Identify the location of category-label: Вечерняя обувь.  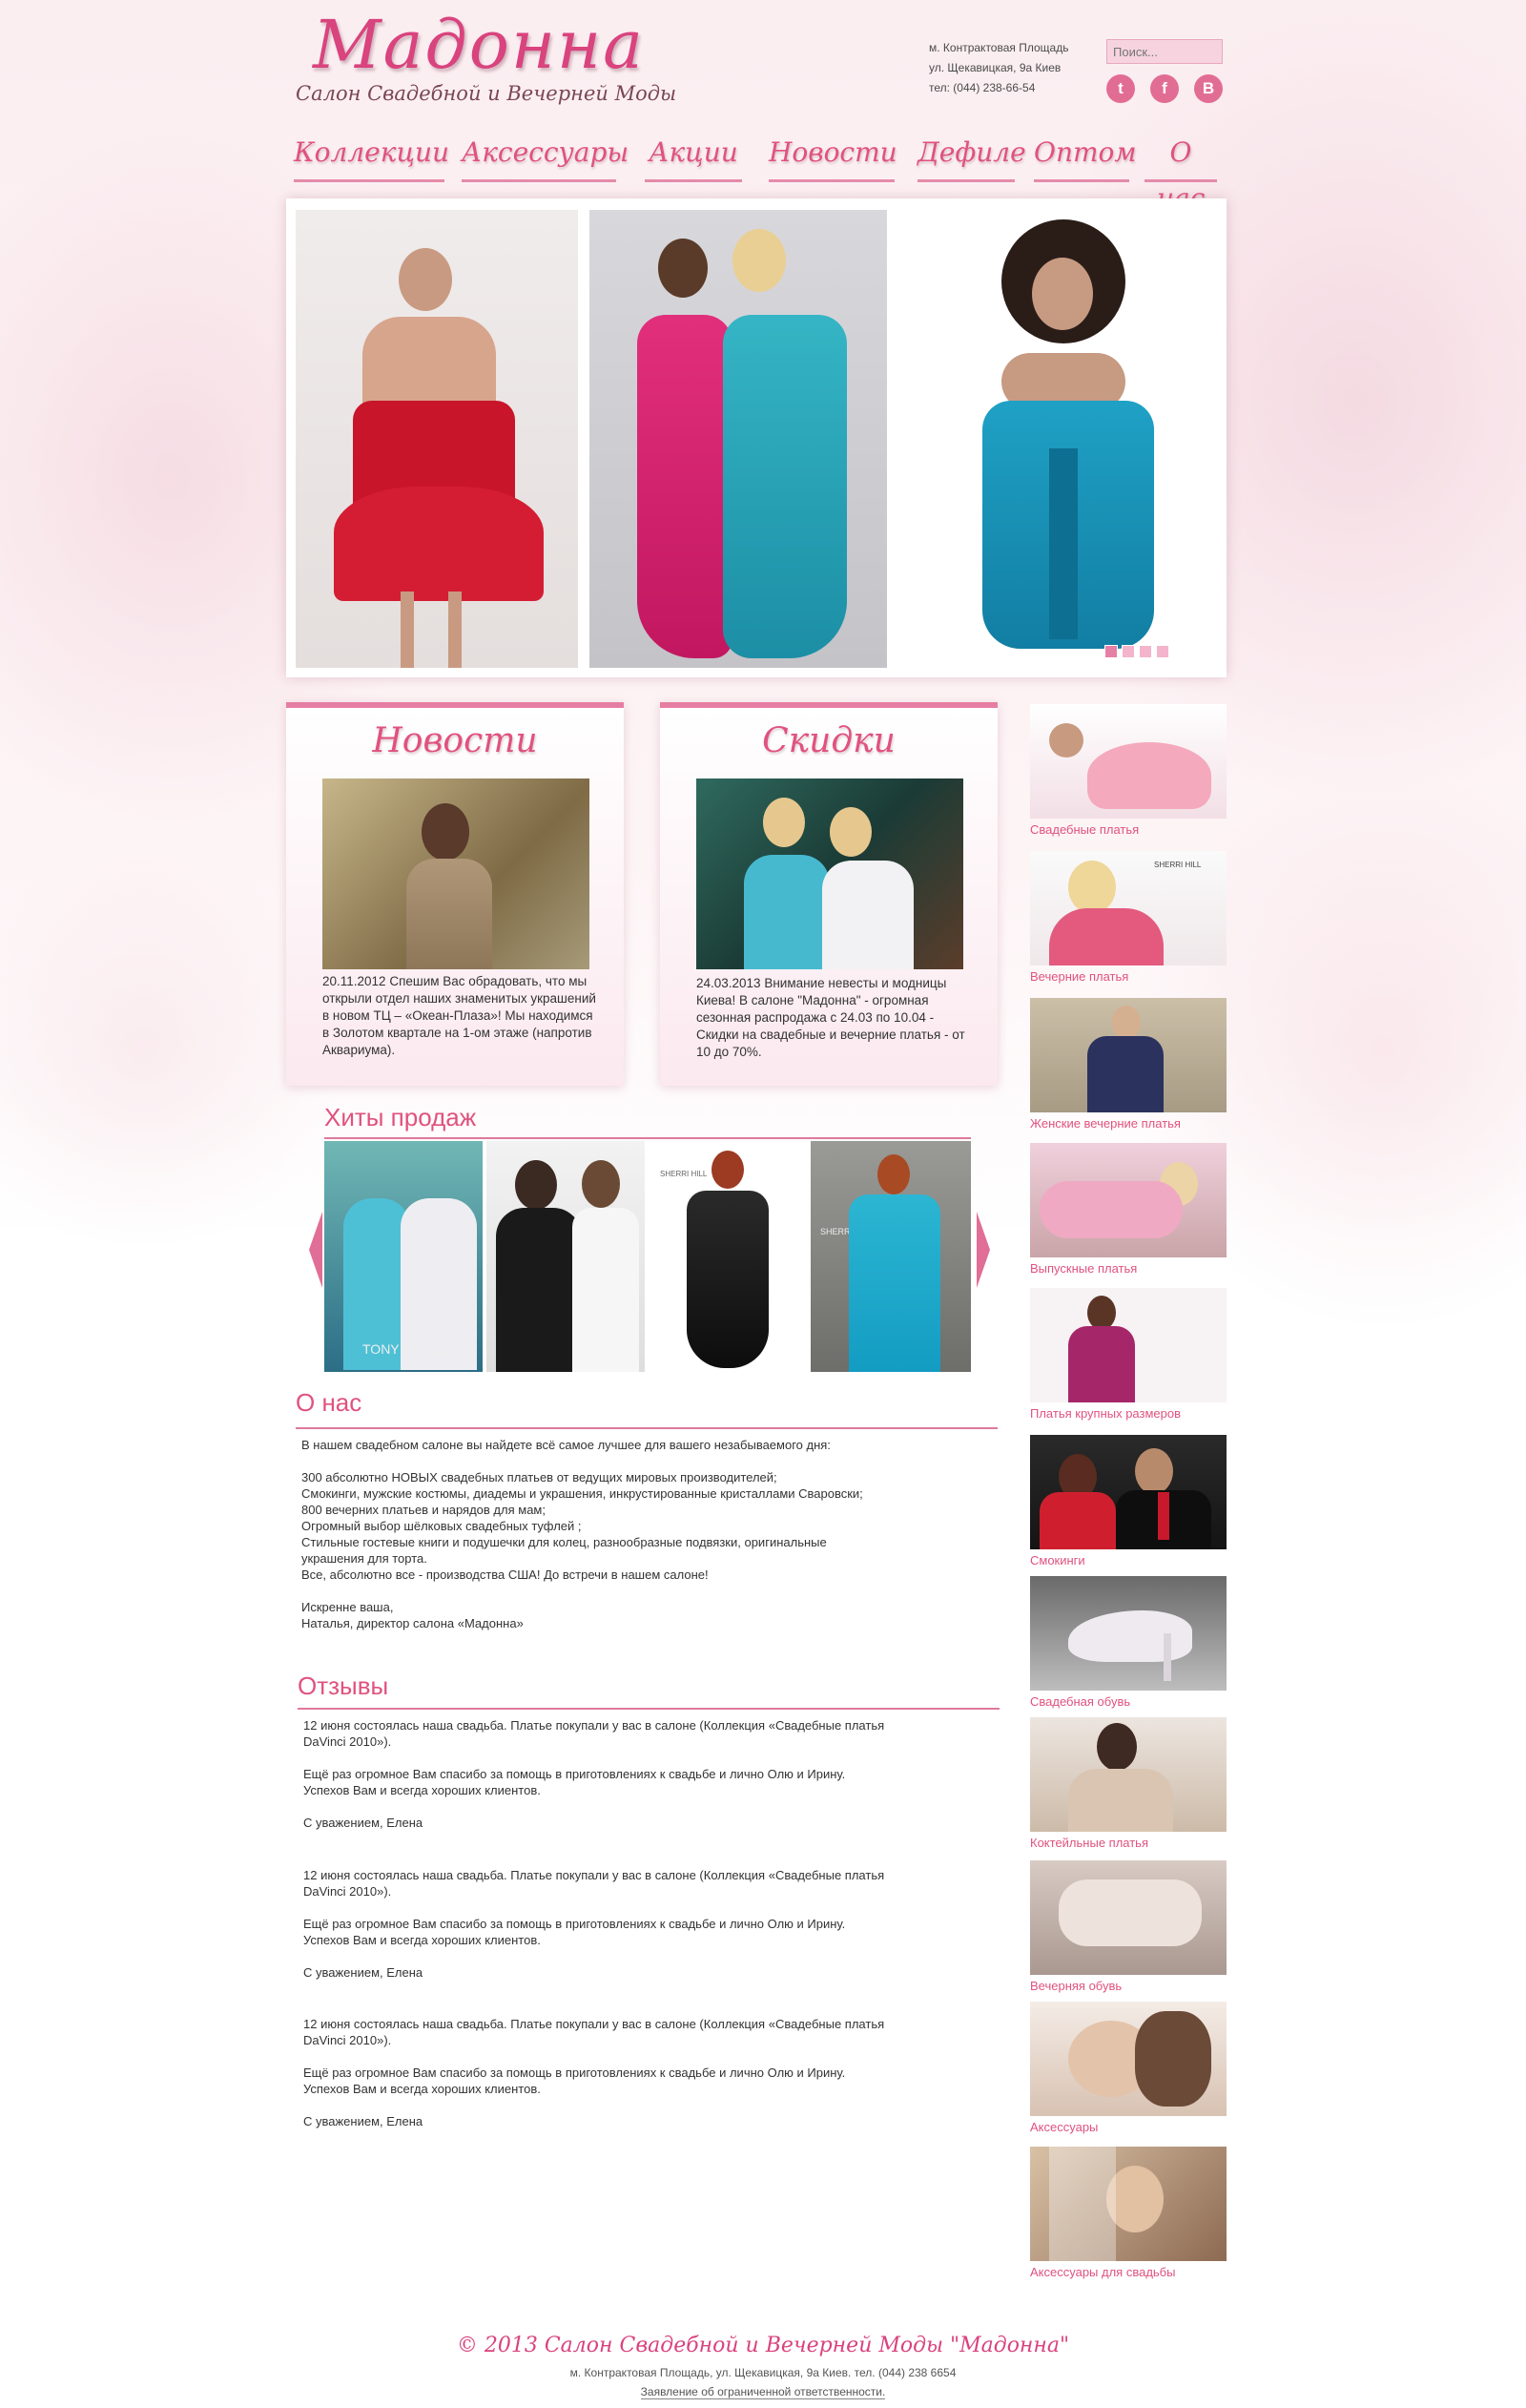
(1128, 1986).